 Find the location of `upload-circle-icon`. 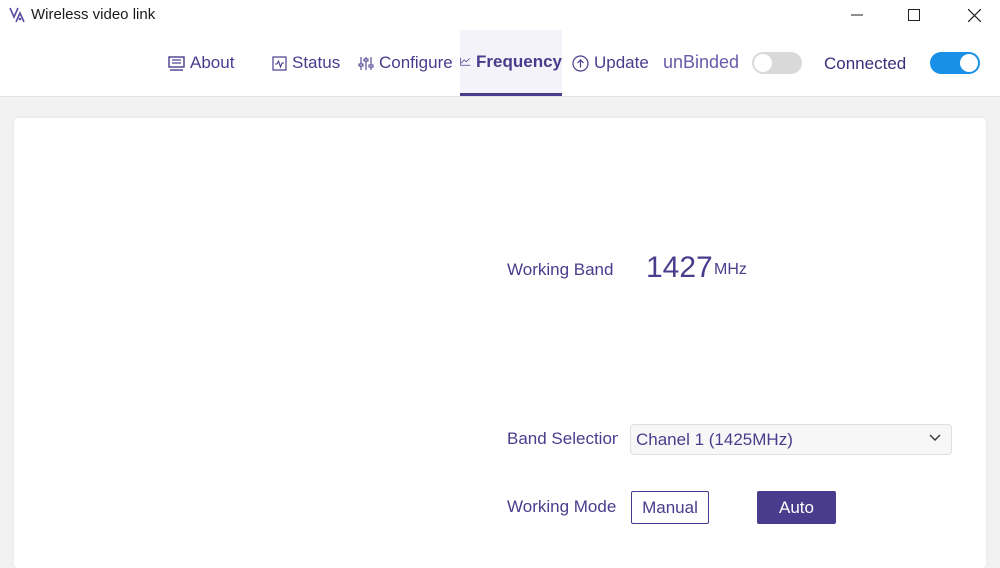

upload-circle-icon is located at coordinates (580, 63).